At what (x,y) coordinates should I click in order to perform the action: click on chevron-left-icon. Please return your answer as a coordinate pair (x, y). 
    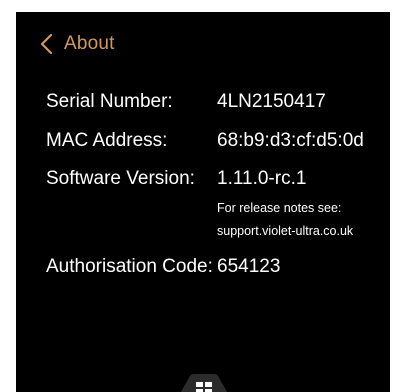
    Looking at the image, I should click on (47, 44).